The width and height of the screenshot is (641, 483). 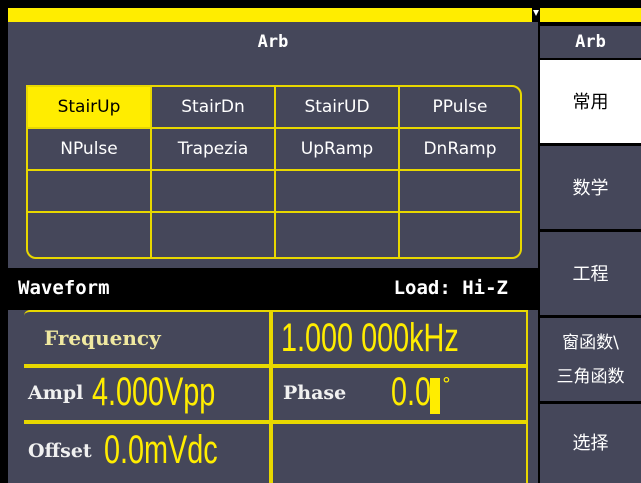 I want to click on waveform-cell: UpRamp, so click(x=338, y=150).